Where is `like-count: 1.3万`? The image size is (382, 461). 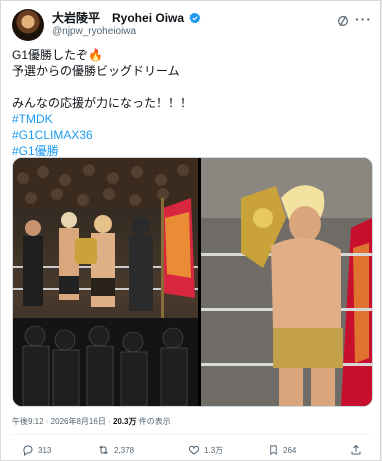
like-count: 1.3万 is located at coordinates (214, 450).